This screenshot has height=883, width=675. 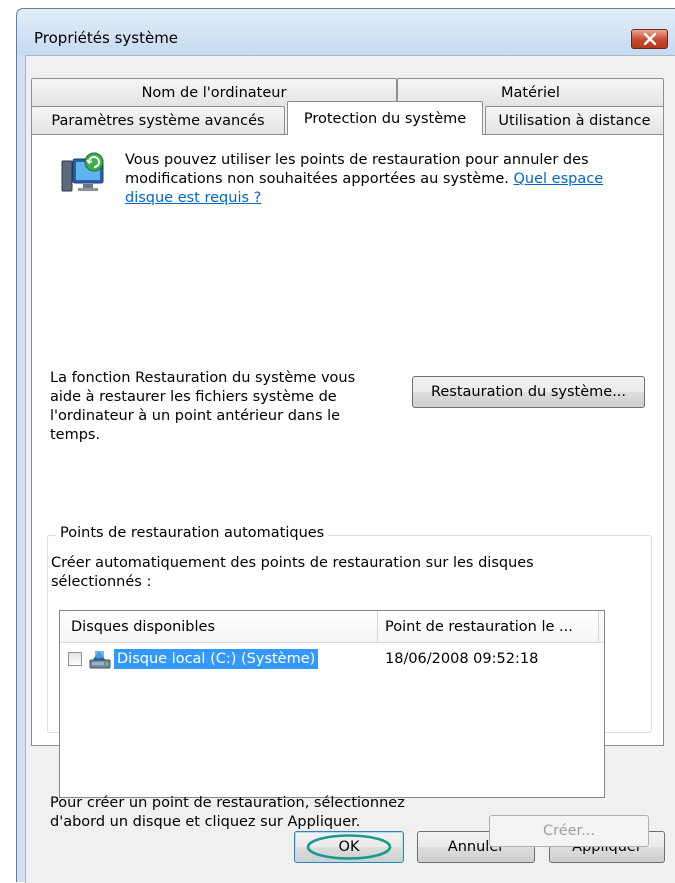 What do you see at coordinates (530, 93) in the screenshot?
I see `tab-label: Matériel` at bounding box center [530, 93].